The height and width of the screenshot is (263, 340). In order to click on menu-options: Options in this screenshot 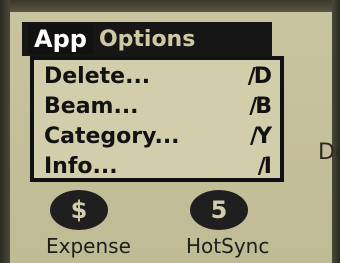, I will do `click(147, 39)`.